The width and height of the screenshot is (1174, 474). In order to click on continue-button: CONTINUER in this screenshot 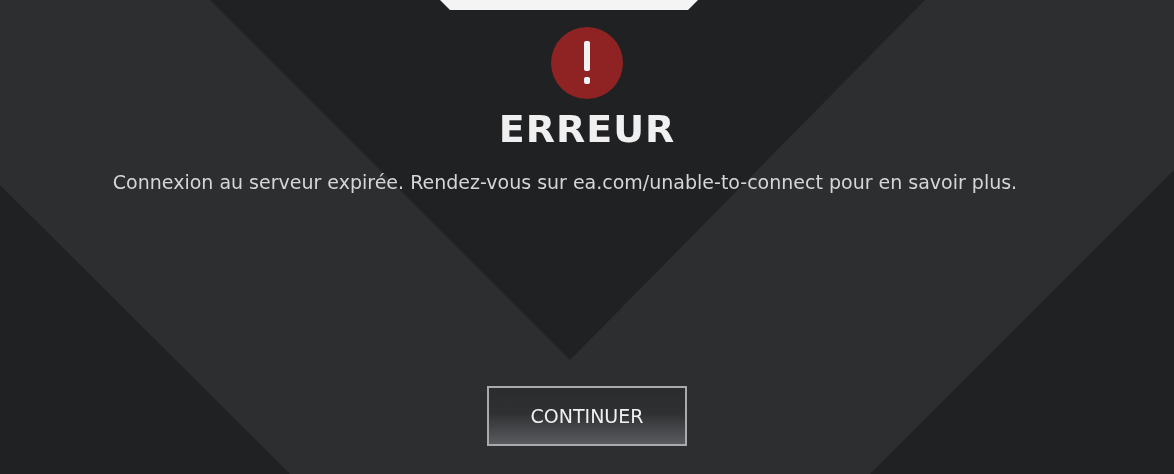, I will do `click(587, 416)`.